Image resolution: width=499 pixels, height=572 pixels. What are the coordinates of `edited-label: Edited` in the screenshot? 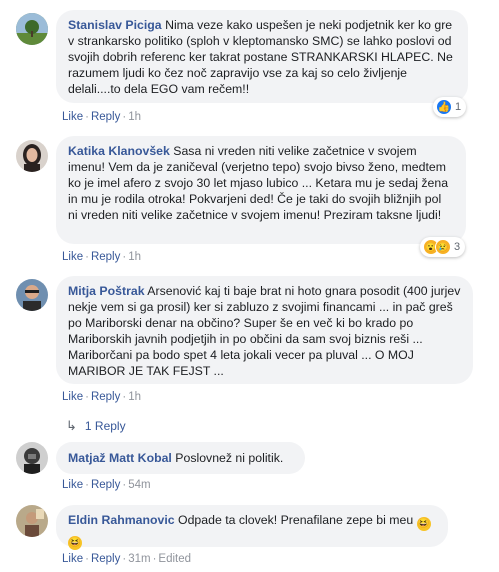 It's located at (174, 559).